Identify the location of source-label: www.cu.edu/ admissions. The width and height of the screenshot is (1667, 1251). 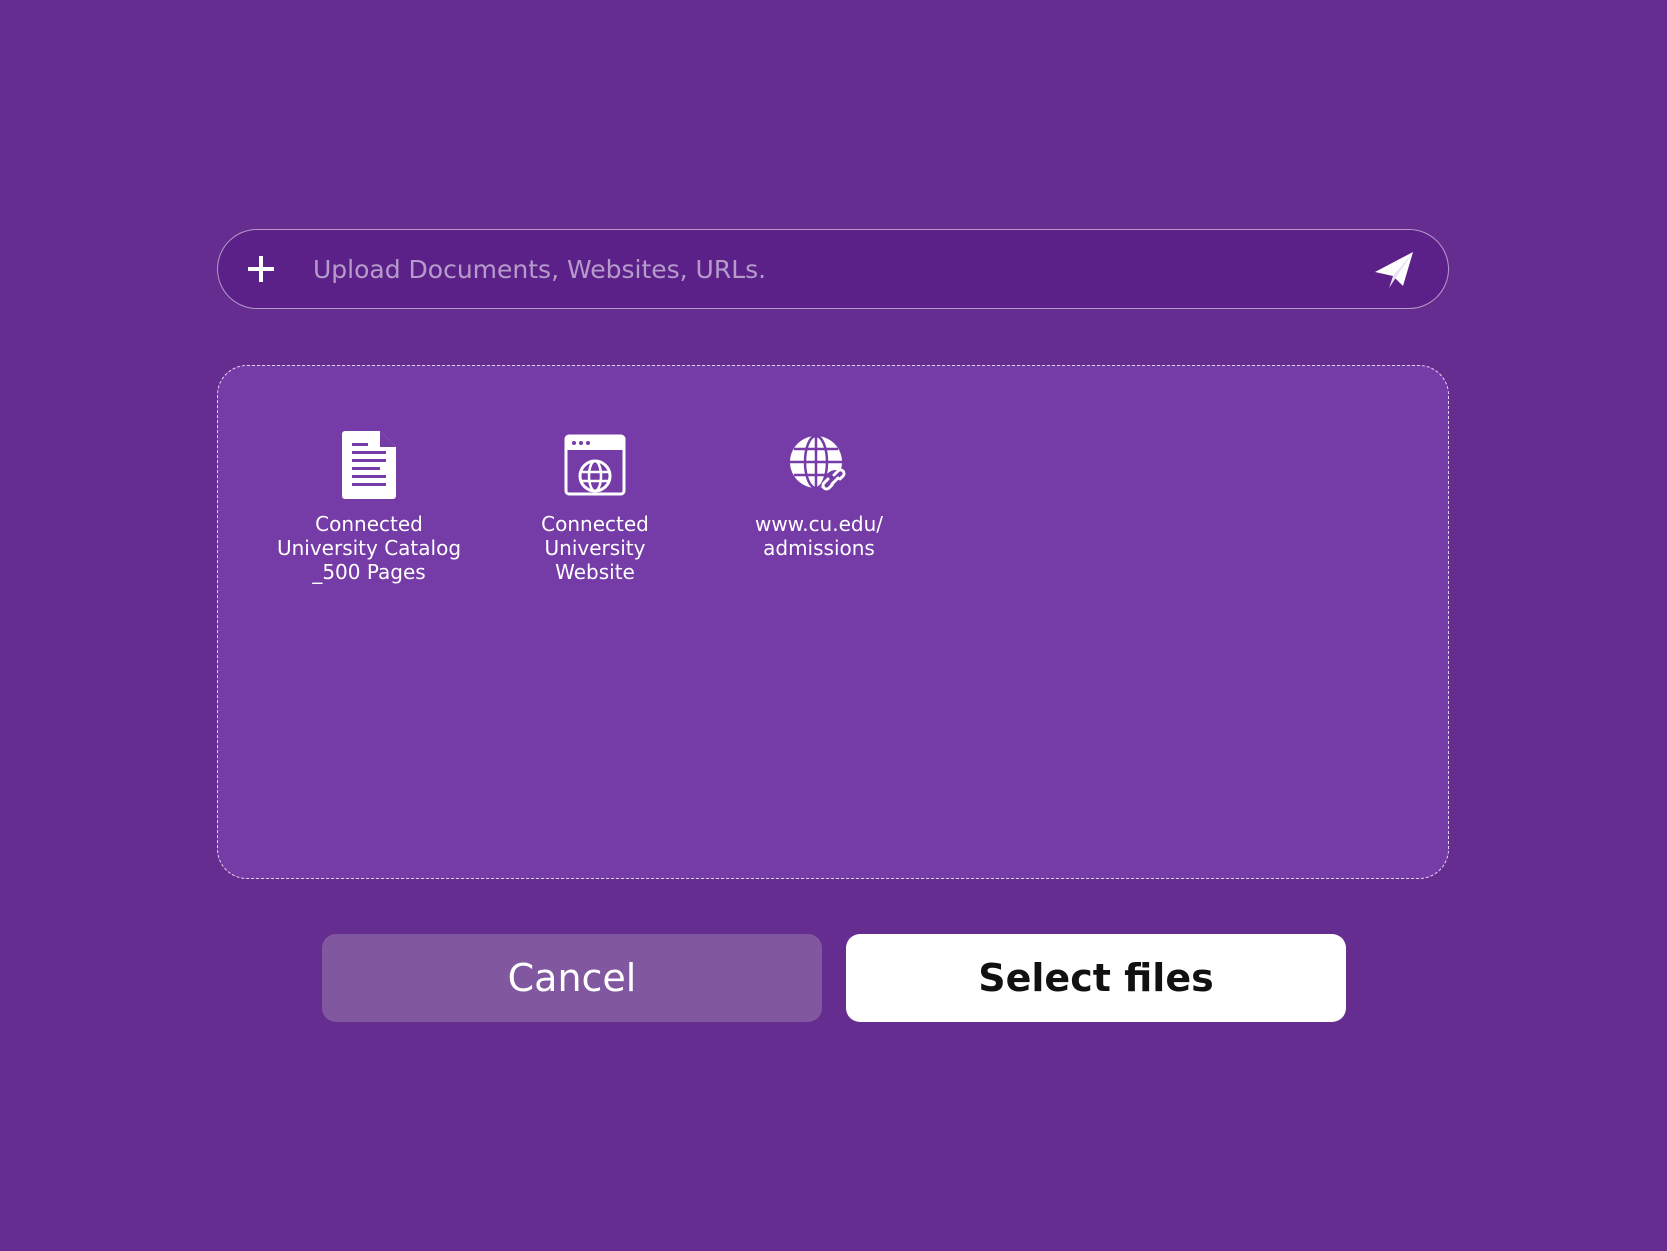
(819, 536).